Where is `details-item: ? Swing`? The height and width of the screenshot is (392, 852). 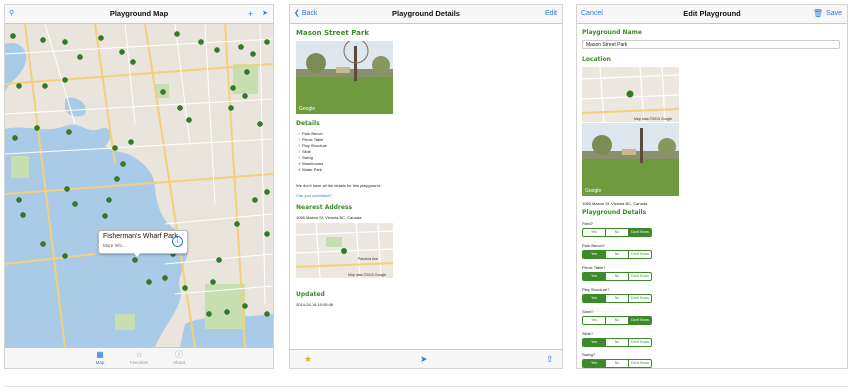 details-item: ? Swing is located at coordinates (305, 157).